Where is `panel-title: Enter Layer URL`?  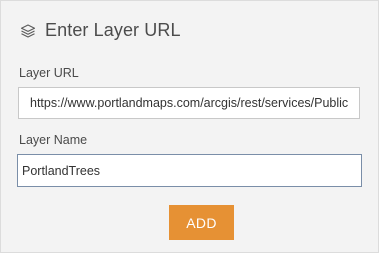 panel-title: Enter Layer URL is located at coordinates (113, 30).